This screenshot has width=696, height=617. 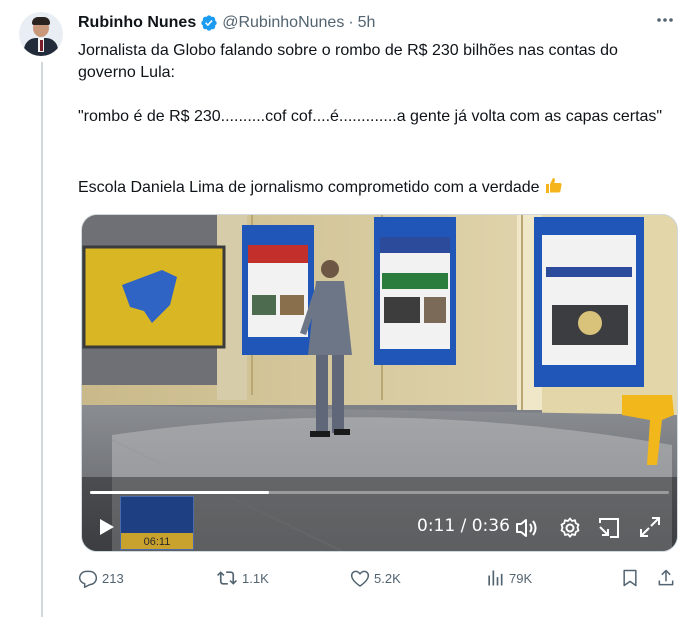 What do you see at coordinates (255, 578) in the screenshot?
I see `repost-count: 1.1K` at bounding box center [255, 578].